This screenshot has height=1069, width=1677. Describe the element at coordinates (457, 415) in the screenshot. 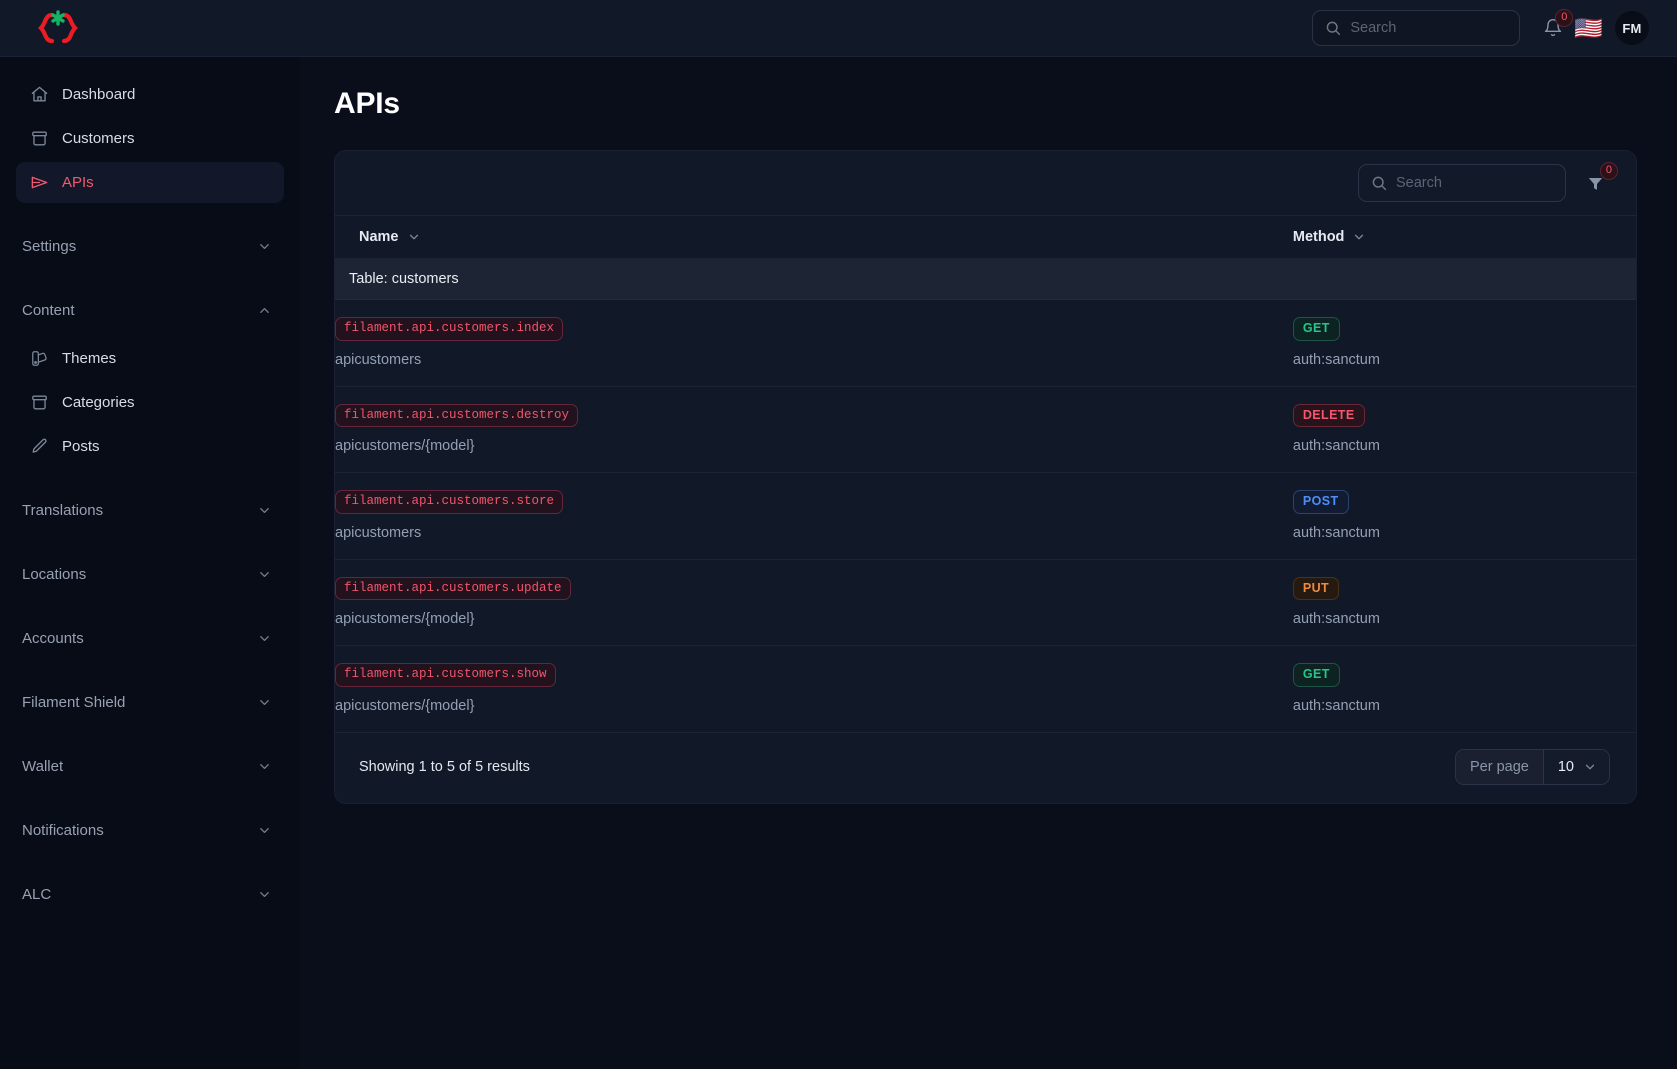

I see `route-name-badge: filament.api.customers.destroy` at that location.